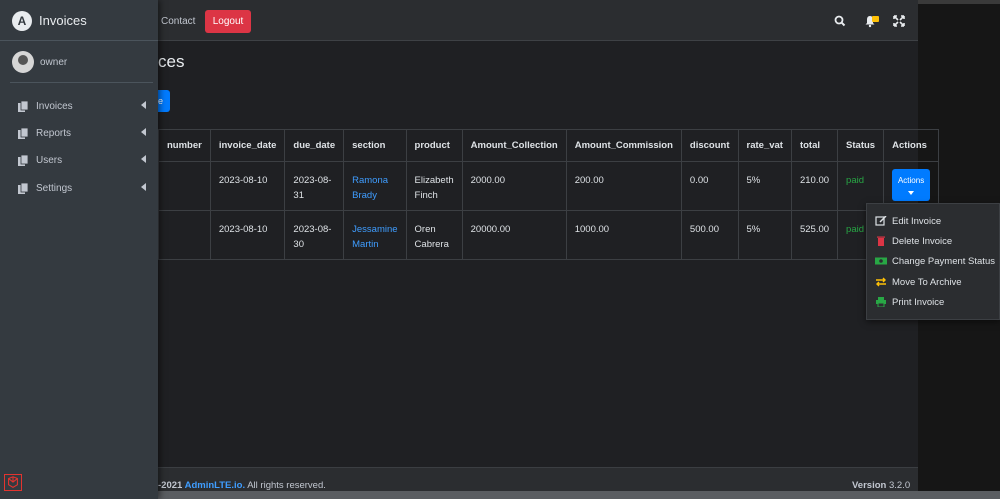 The height and width of the screenshot is (499, 1000). I want to click on add-invoice-button-label: e, so click(161, 101).